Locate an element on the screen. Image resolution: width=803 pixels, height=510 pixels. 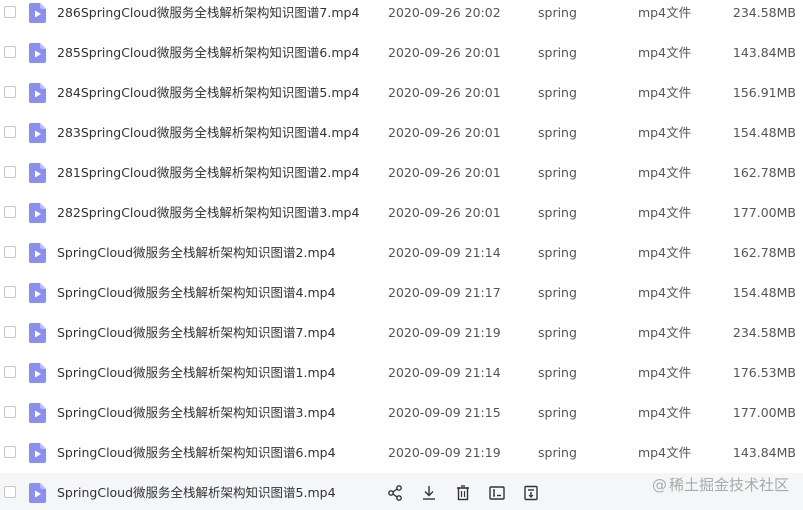
delete-icon is located at coordinates (463, 493).